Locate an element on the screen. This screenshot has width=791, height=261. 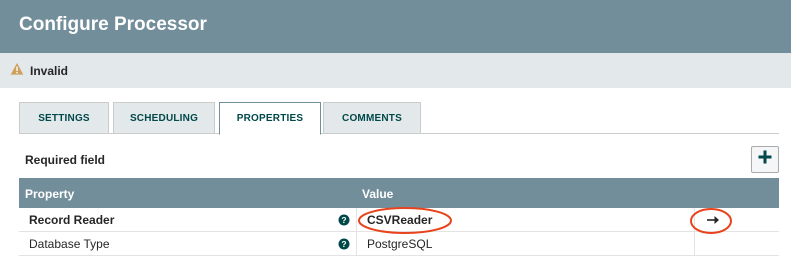
plus-icon is located at coordinates (765, 159).